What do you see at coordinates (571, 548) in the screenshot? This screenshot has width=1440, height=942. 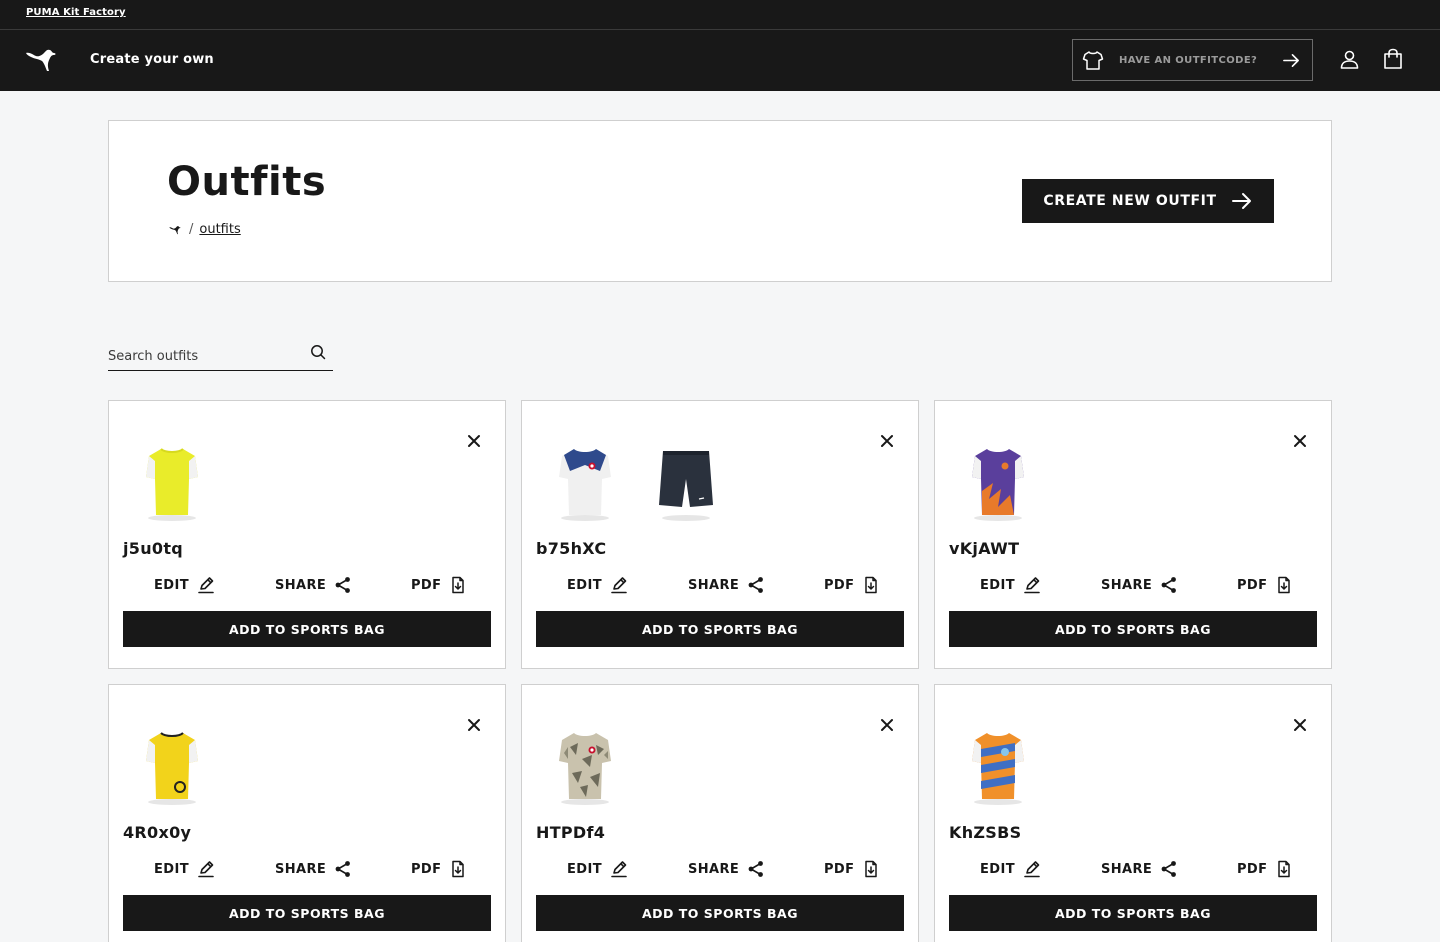 I see `outfit-name: b75hXC` at bounding box center [571, 548].